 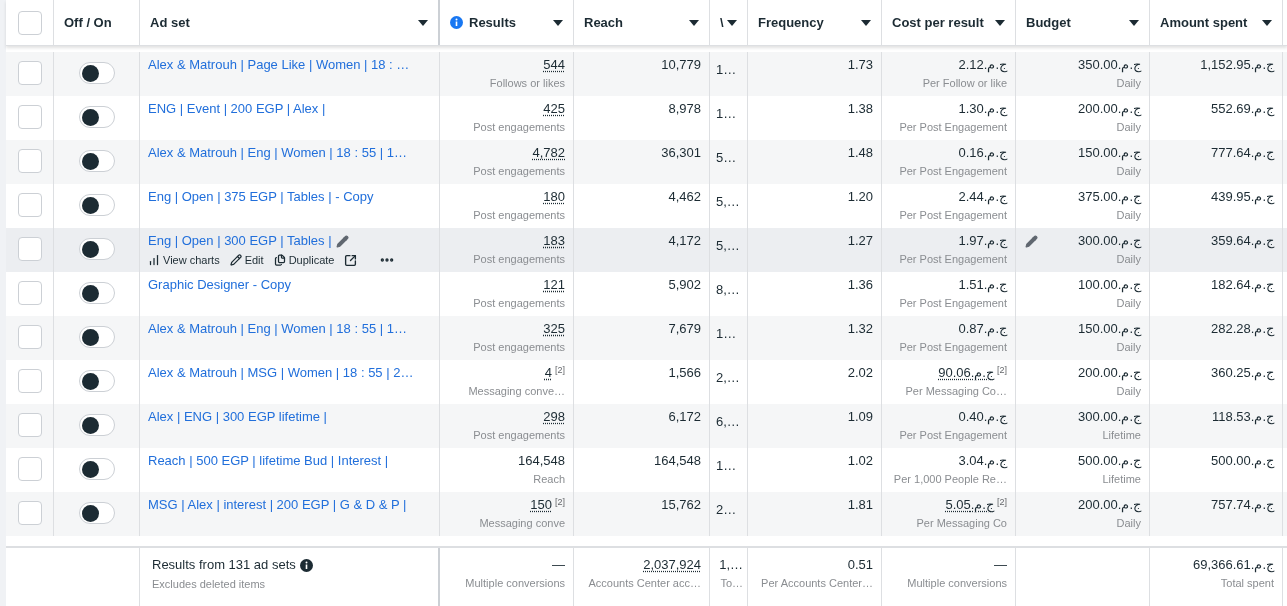 What do you see at coordinates (240, 241) in the screenshot?
I see `ad-set-link: Eng | Open | 300 EGP | Tables |` at bounding box center [240, 241].